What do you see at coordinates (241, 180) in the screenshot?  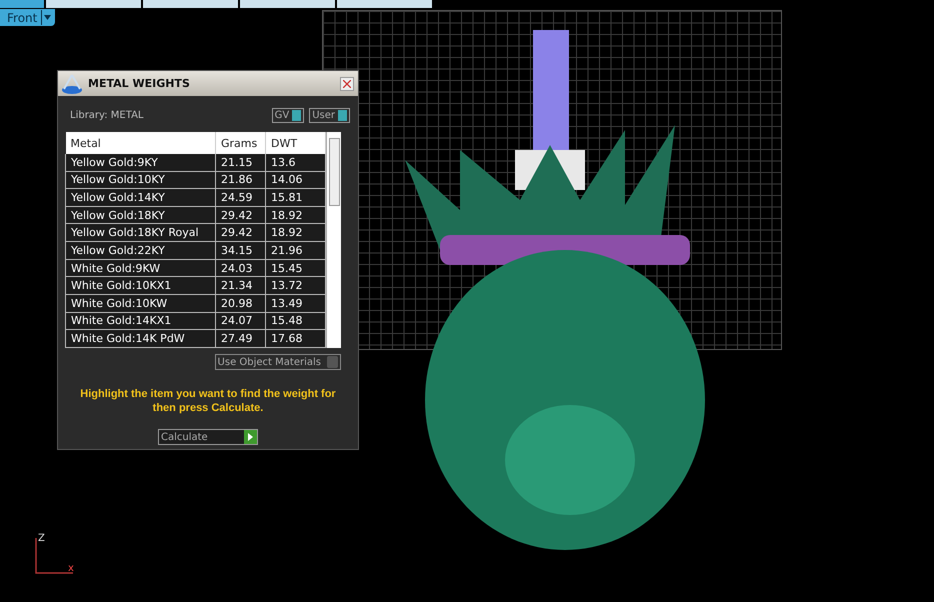 I see `table-cell: 21.86` at bounding box center [241, 180].